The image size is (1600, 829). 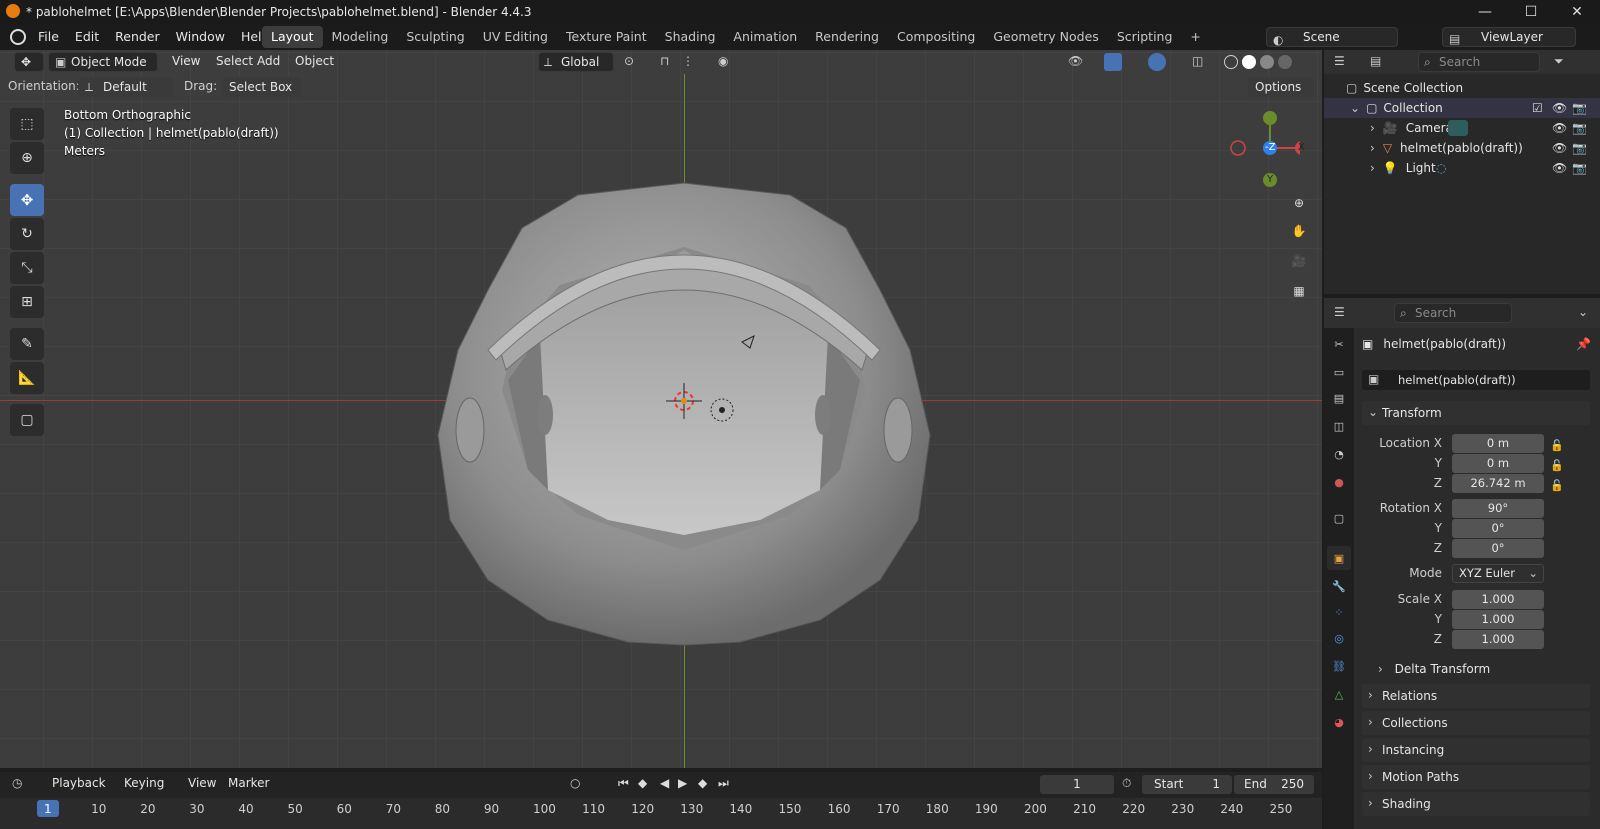 I want to click on outliner-editor-icon: ☰, so click(x=1339, y=61).